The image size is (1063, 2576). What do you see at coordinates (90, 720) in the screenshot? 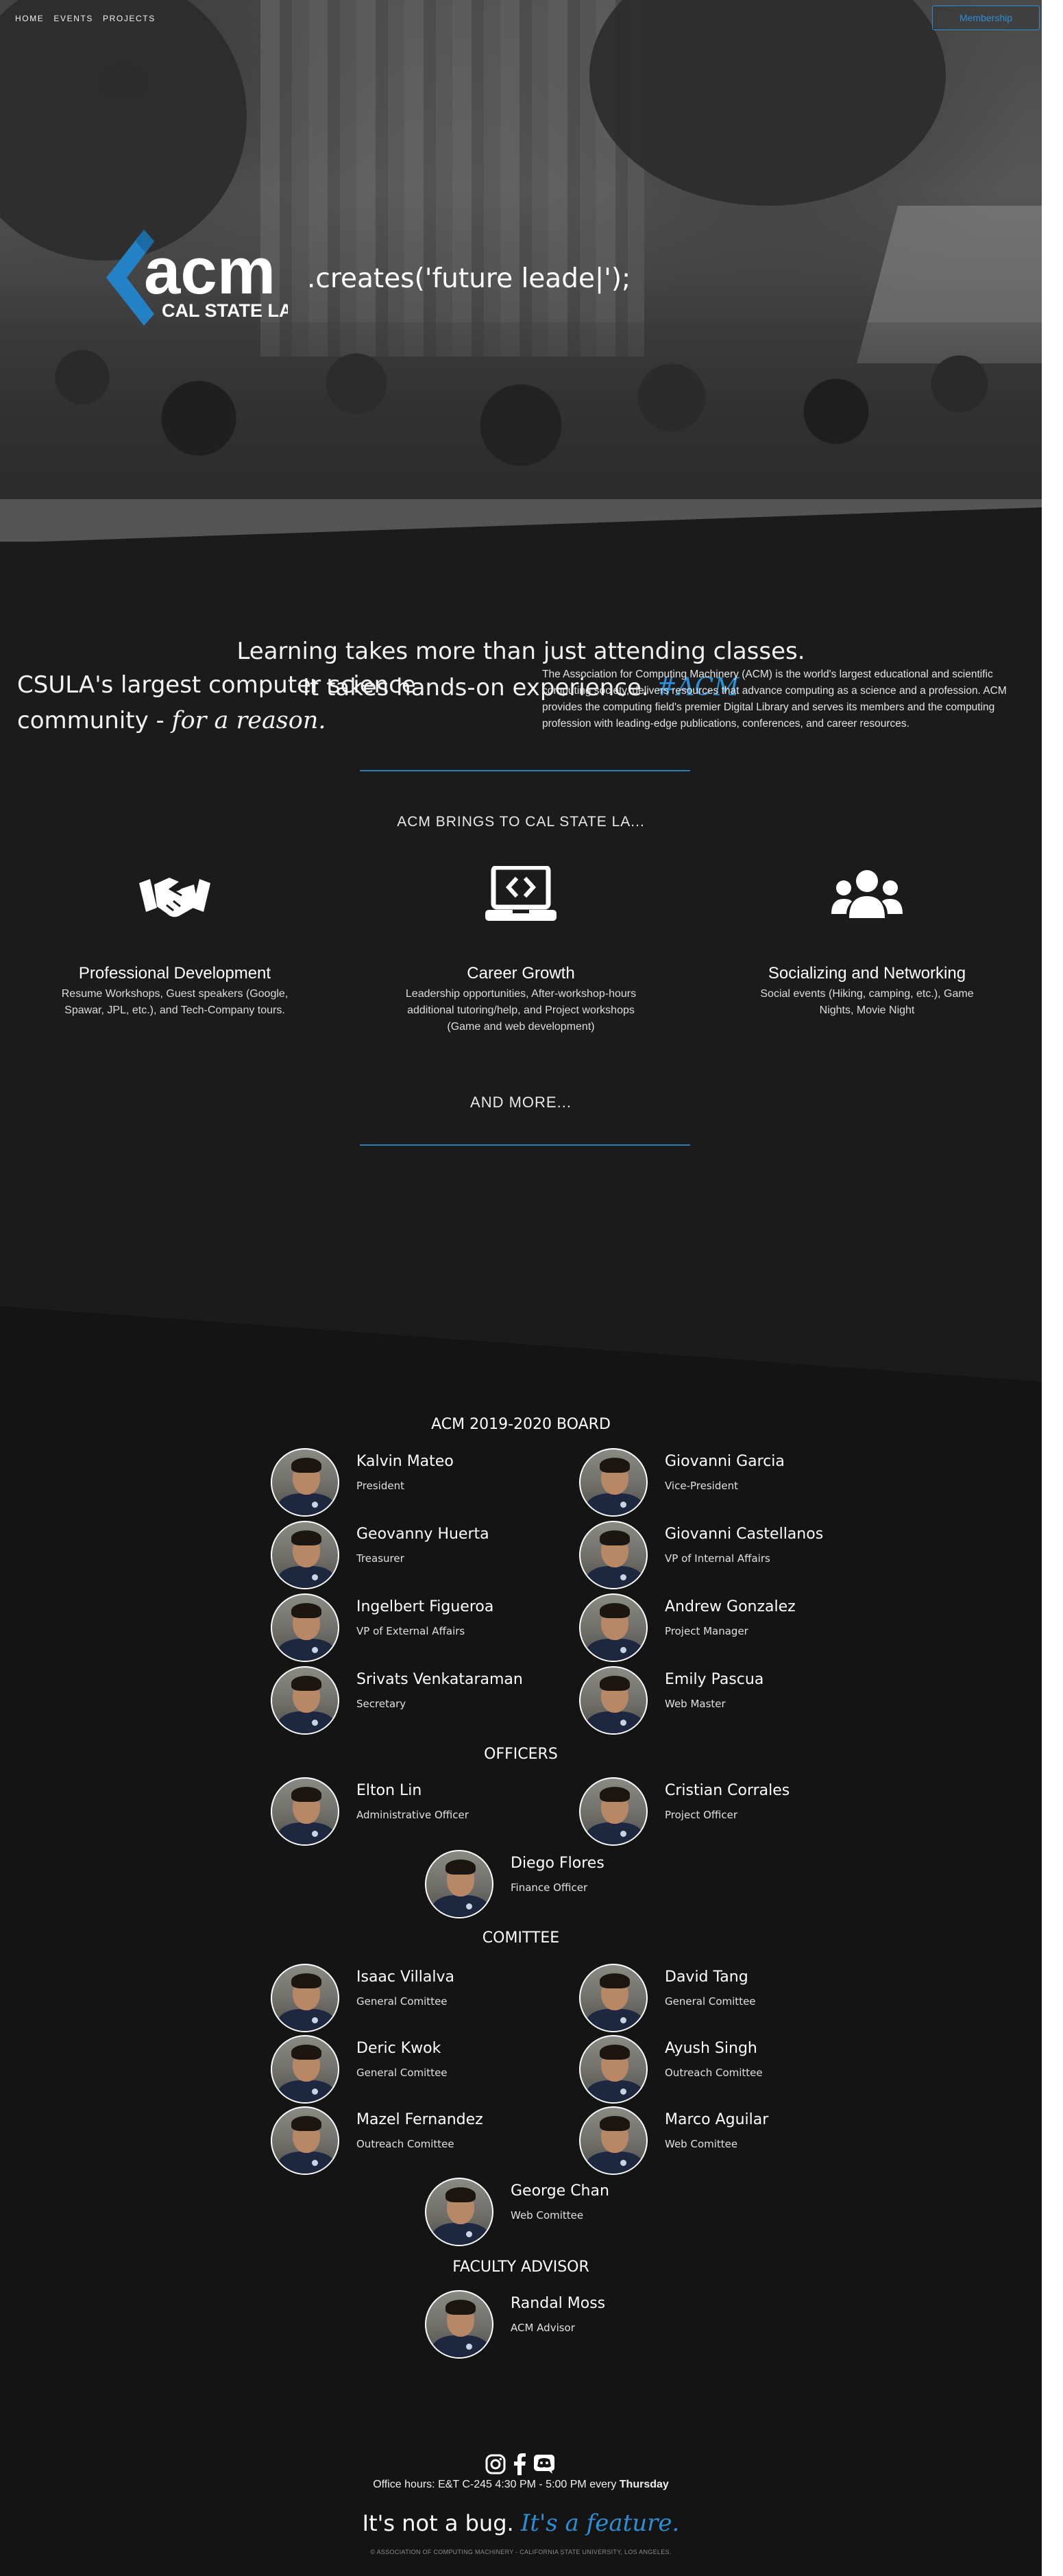
I see `mission-heading-line-2: community -` at bounding box center [90, 720].